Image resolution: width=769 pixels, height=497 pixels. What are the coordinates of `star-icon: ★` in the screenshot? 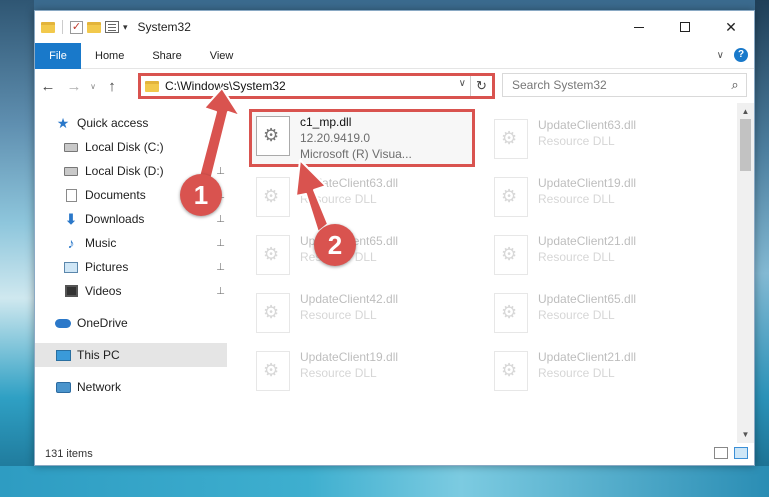 It's located at (63, 122).